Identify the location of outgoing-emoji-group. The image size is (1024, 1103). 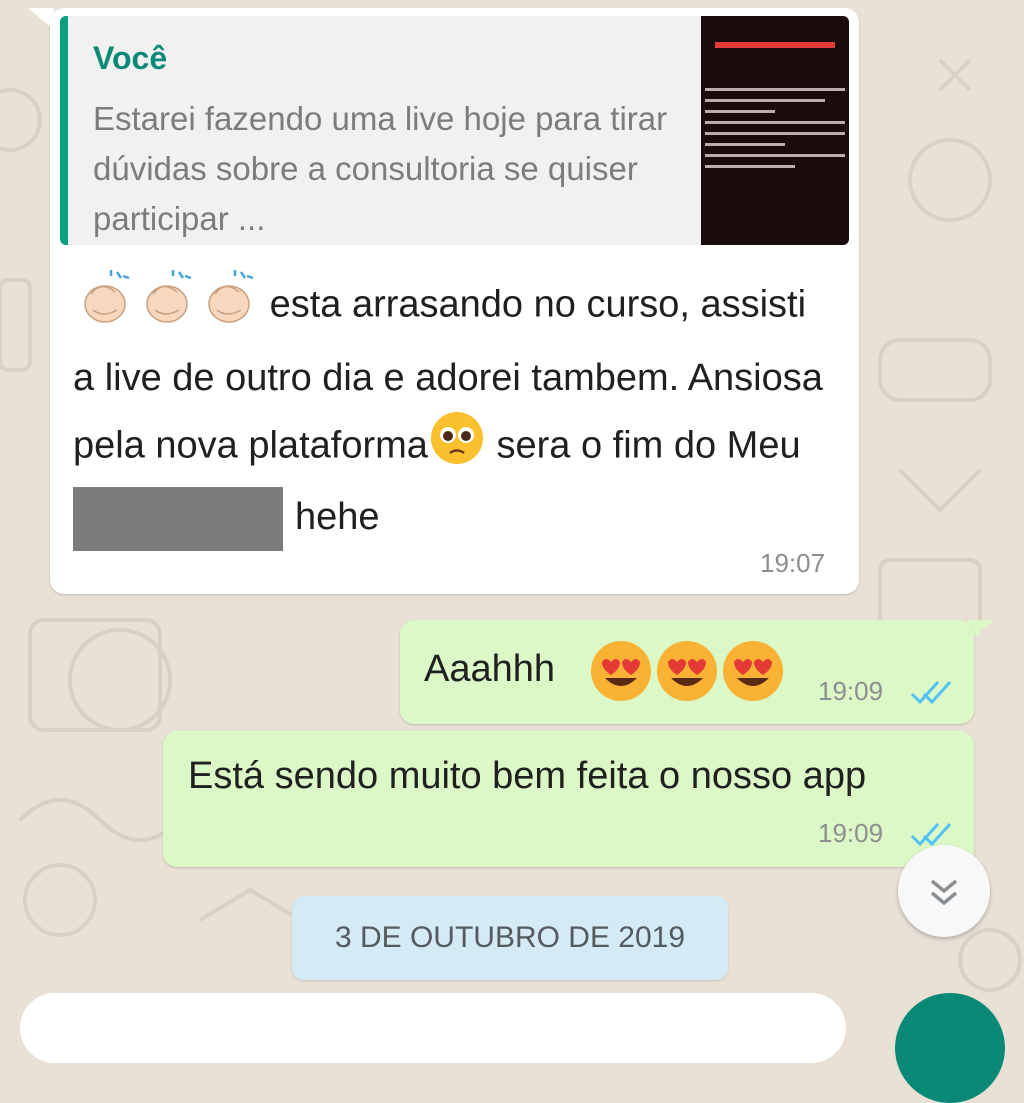
(687, 673).